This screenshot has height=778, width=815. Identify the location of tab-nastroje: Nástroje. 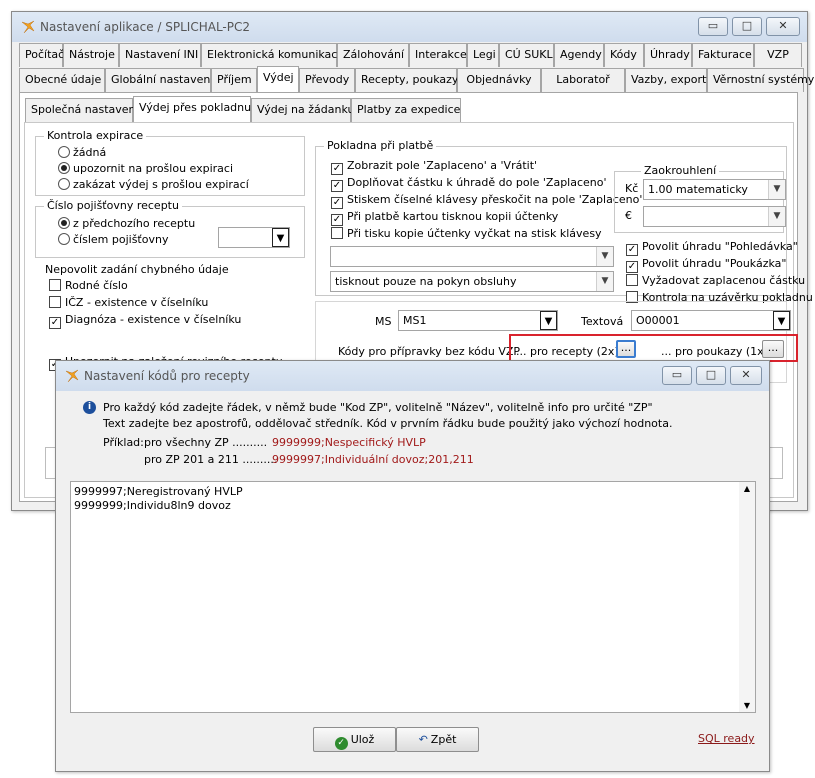
(91, 55).